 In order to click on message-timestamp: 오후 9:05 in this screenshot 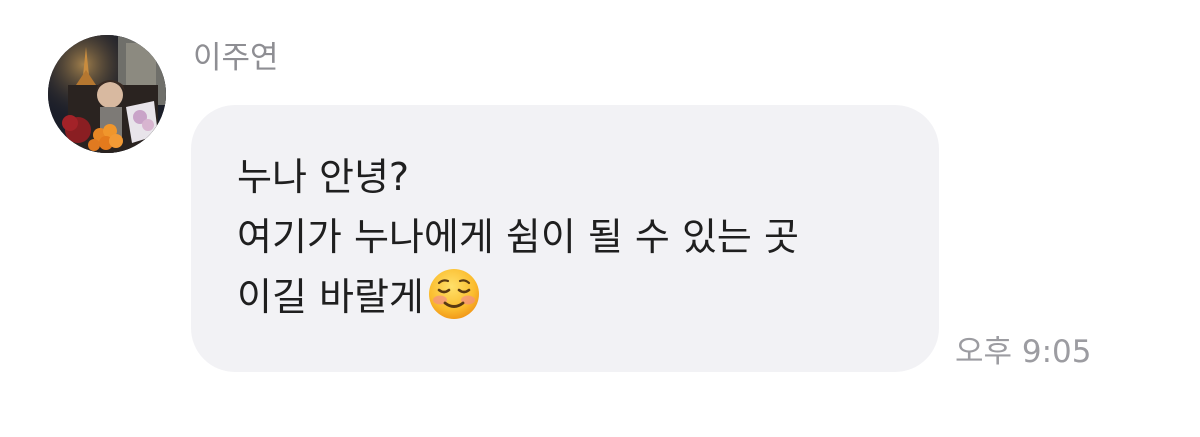, I will do `click(1023, 352)`.